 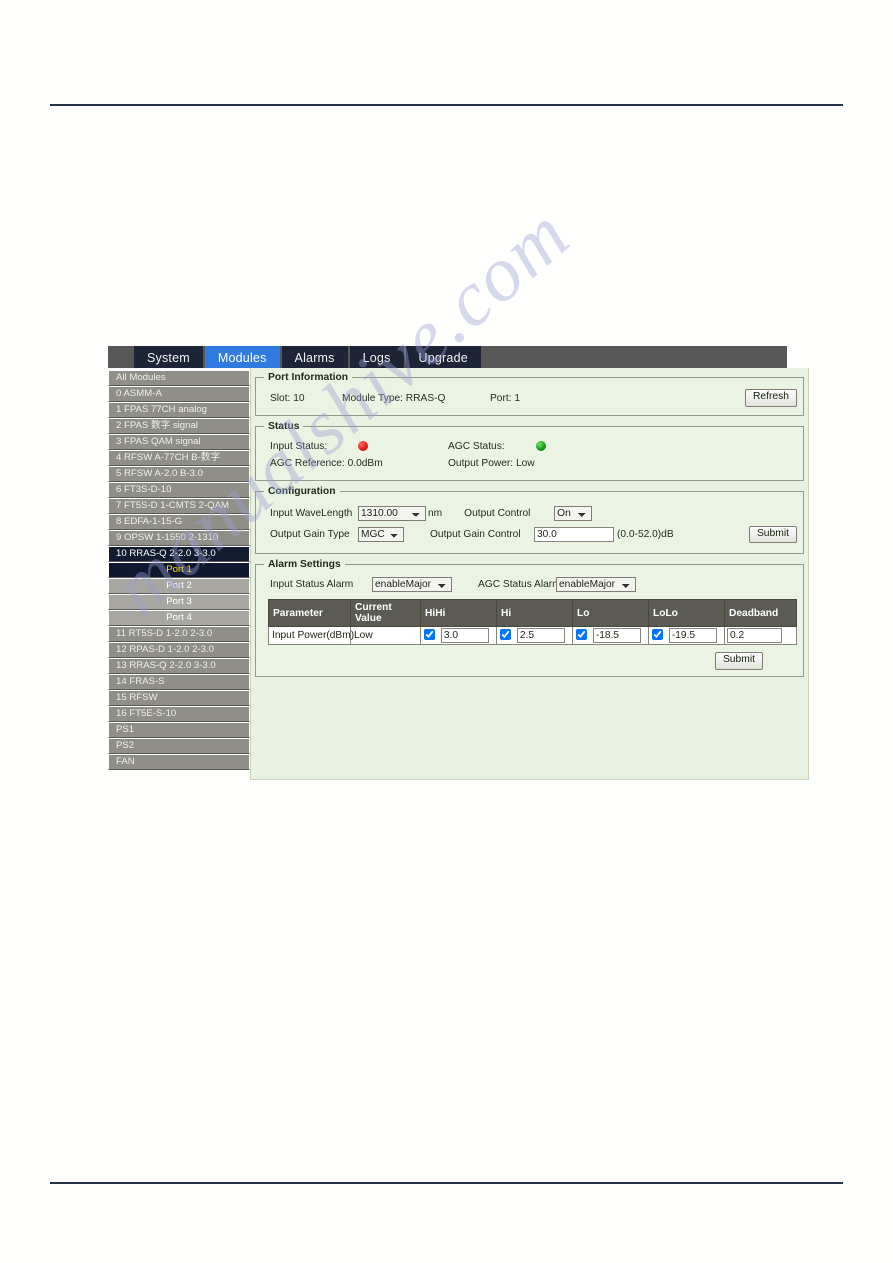 I want to click on lo-enable-checkbox, so click(x=581, y=634).